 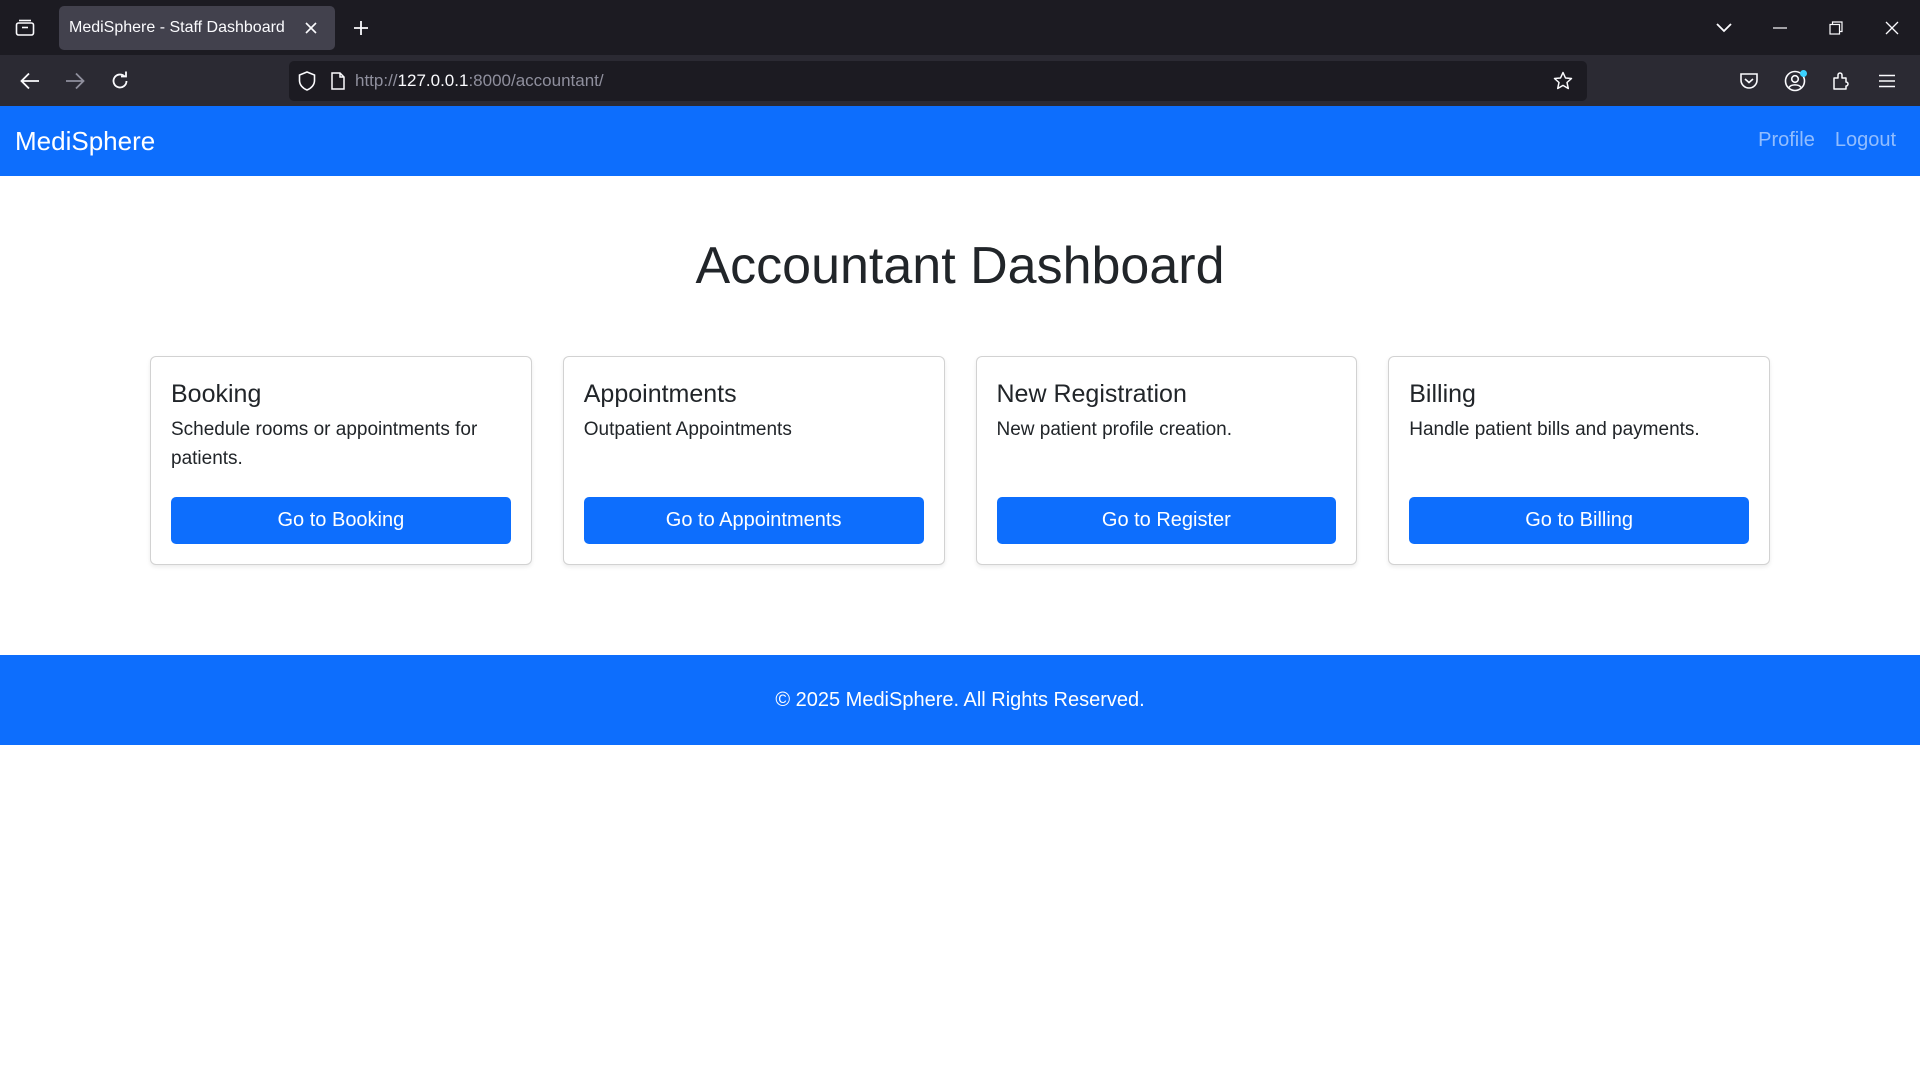 I want to click on page-title: Accountant Dashboard, so click(x=960, y=266).